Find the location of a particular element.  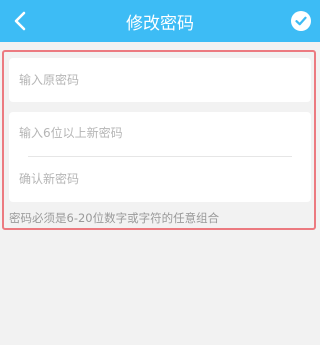

old-password-input is located at coordinates (160, 80).